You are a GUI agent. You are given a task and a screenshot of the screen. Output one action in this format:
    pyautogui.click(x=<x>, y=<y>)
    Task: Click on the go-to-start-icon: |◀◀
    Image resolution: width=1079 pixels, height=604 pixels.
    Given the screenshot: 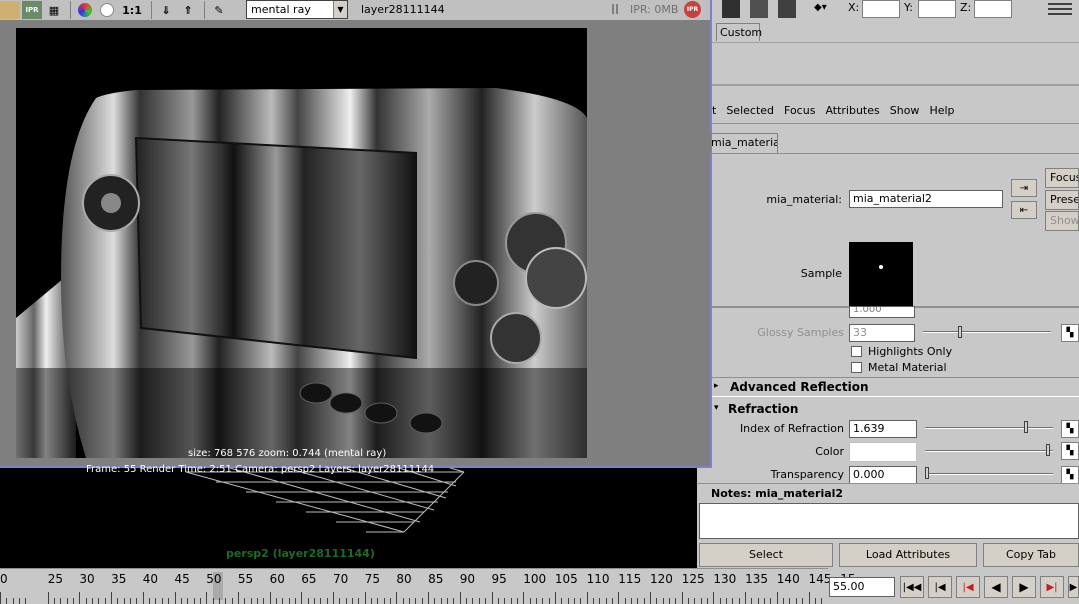 What is the action you would take?
    pyautogui.click(x=912, y=587)
    